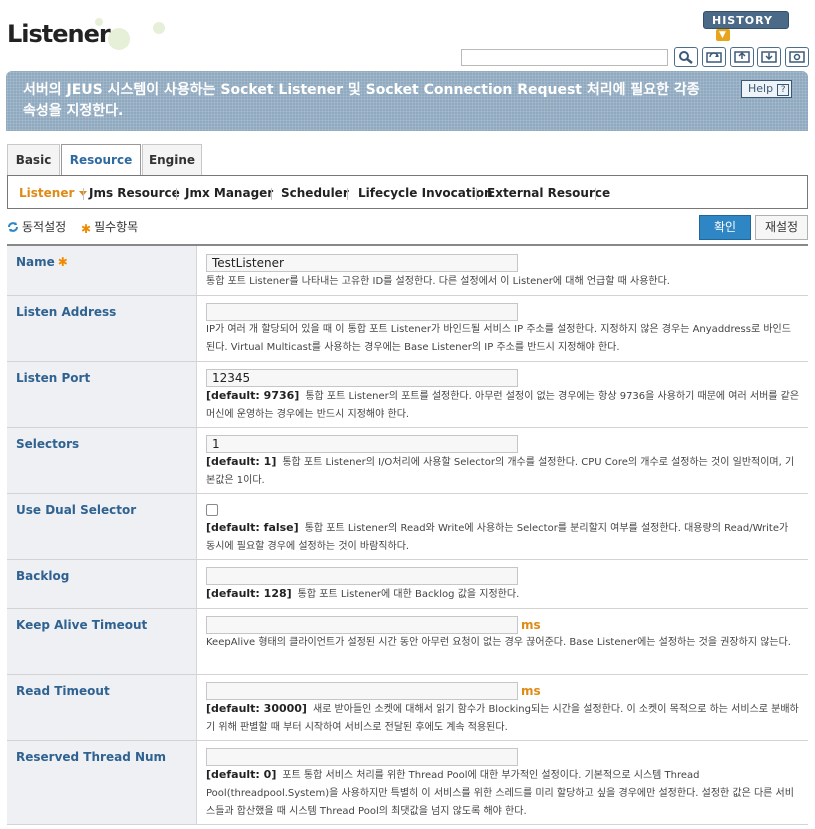 The height and width of the screenshot is (829, 815). Describe the element at coordinates (783, 90) in the screenshot. I see `question-icon: ?` at that location.